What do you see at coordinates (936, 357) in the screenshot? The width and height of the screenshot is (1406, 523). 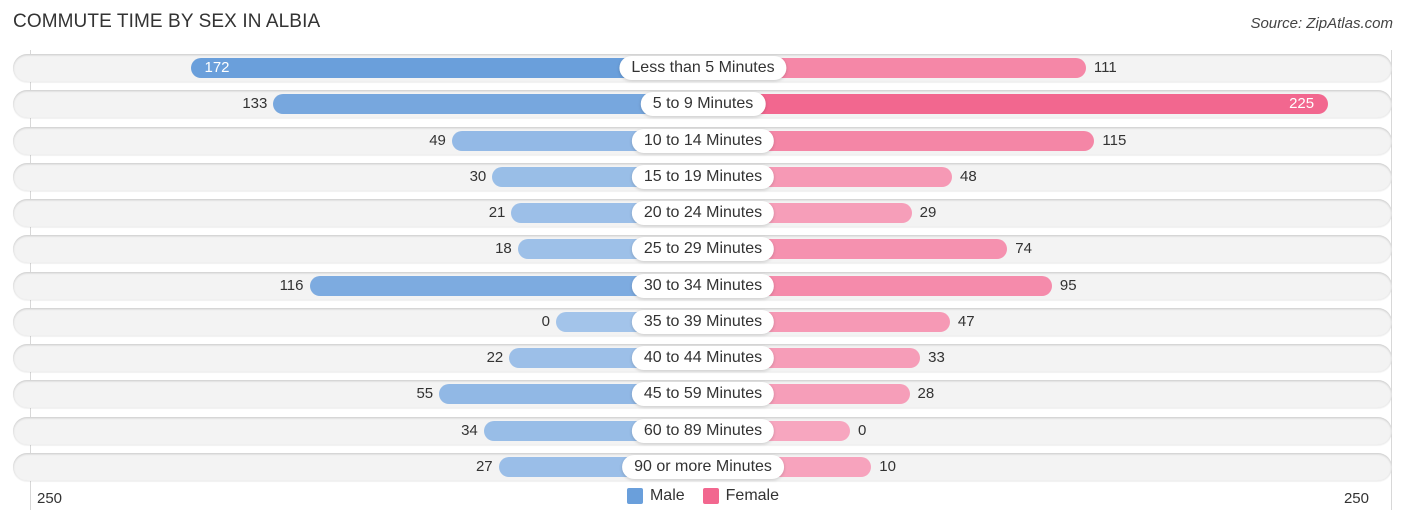 I see `value-label-female: 33` at bounding box center [936, 357].